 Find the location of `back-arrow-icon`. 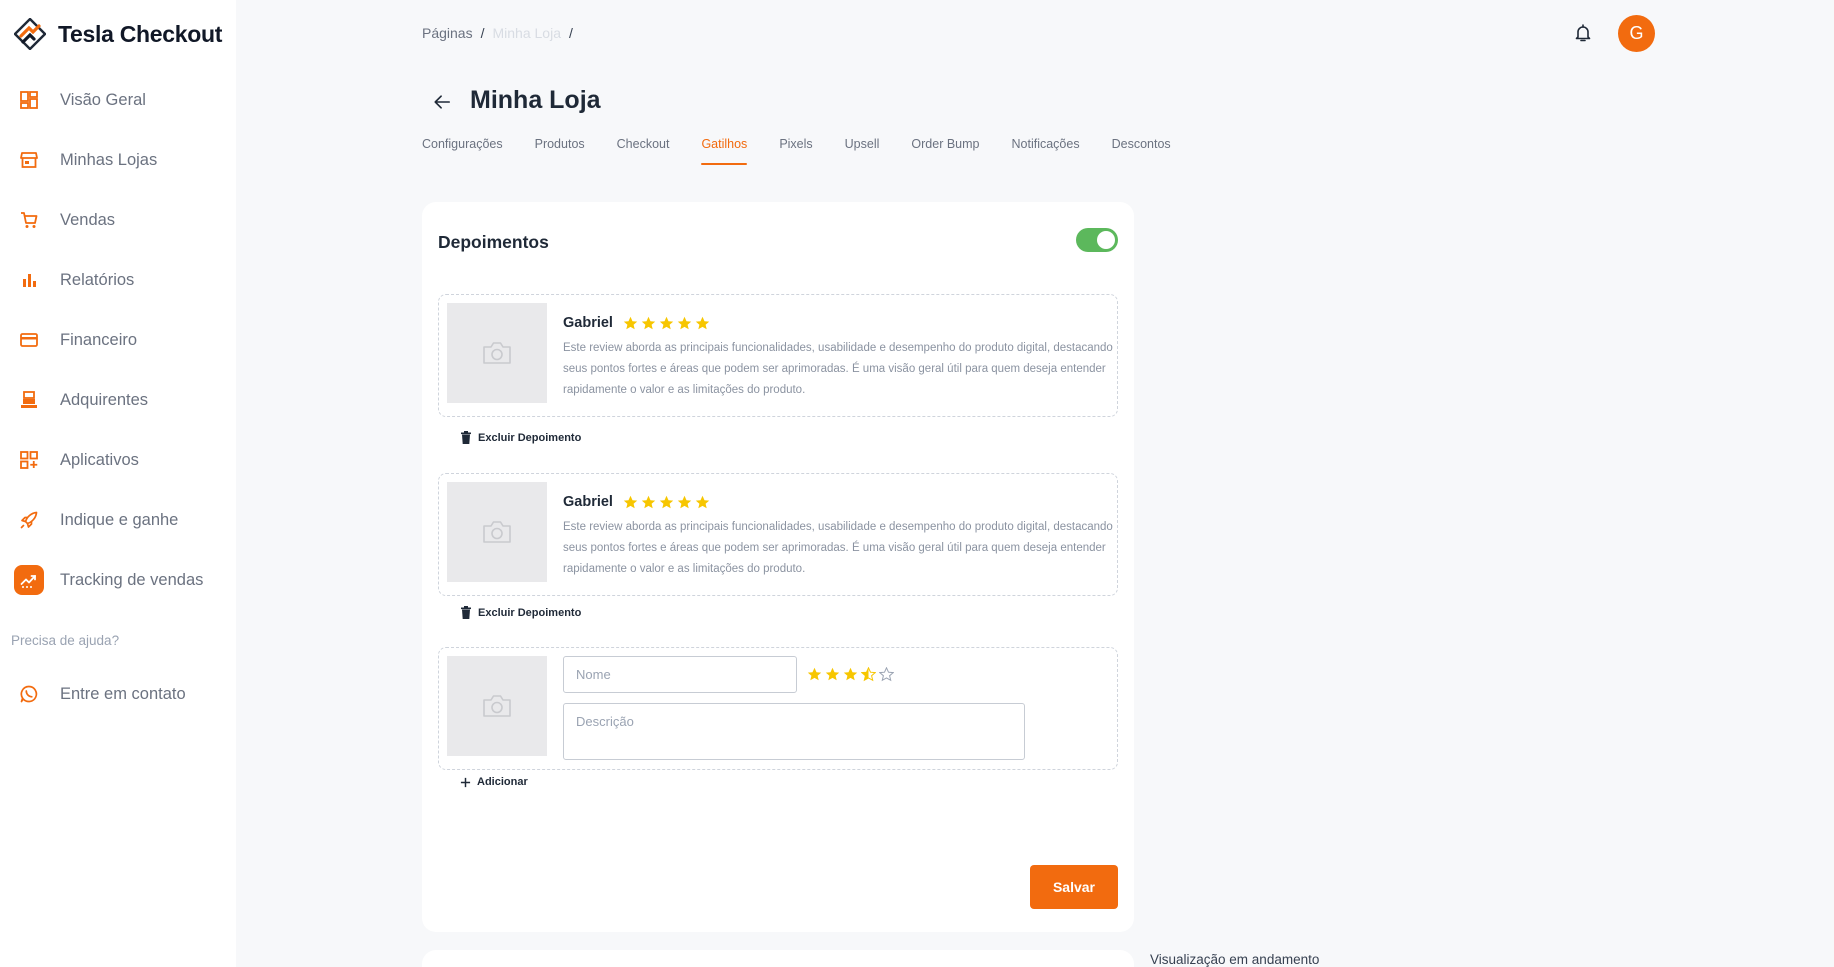

back-arrow-icon is located at coordinates (442, 102).